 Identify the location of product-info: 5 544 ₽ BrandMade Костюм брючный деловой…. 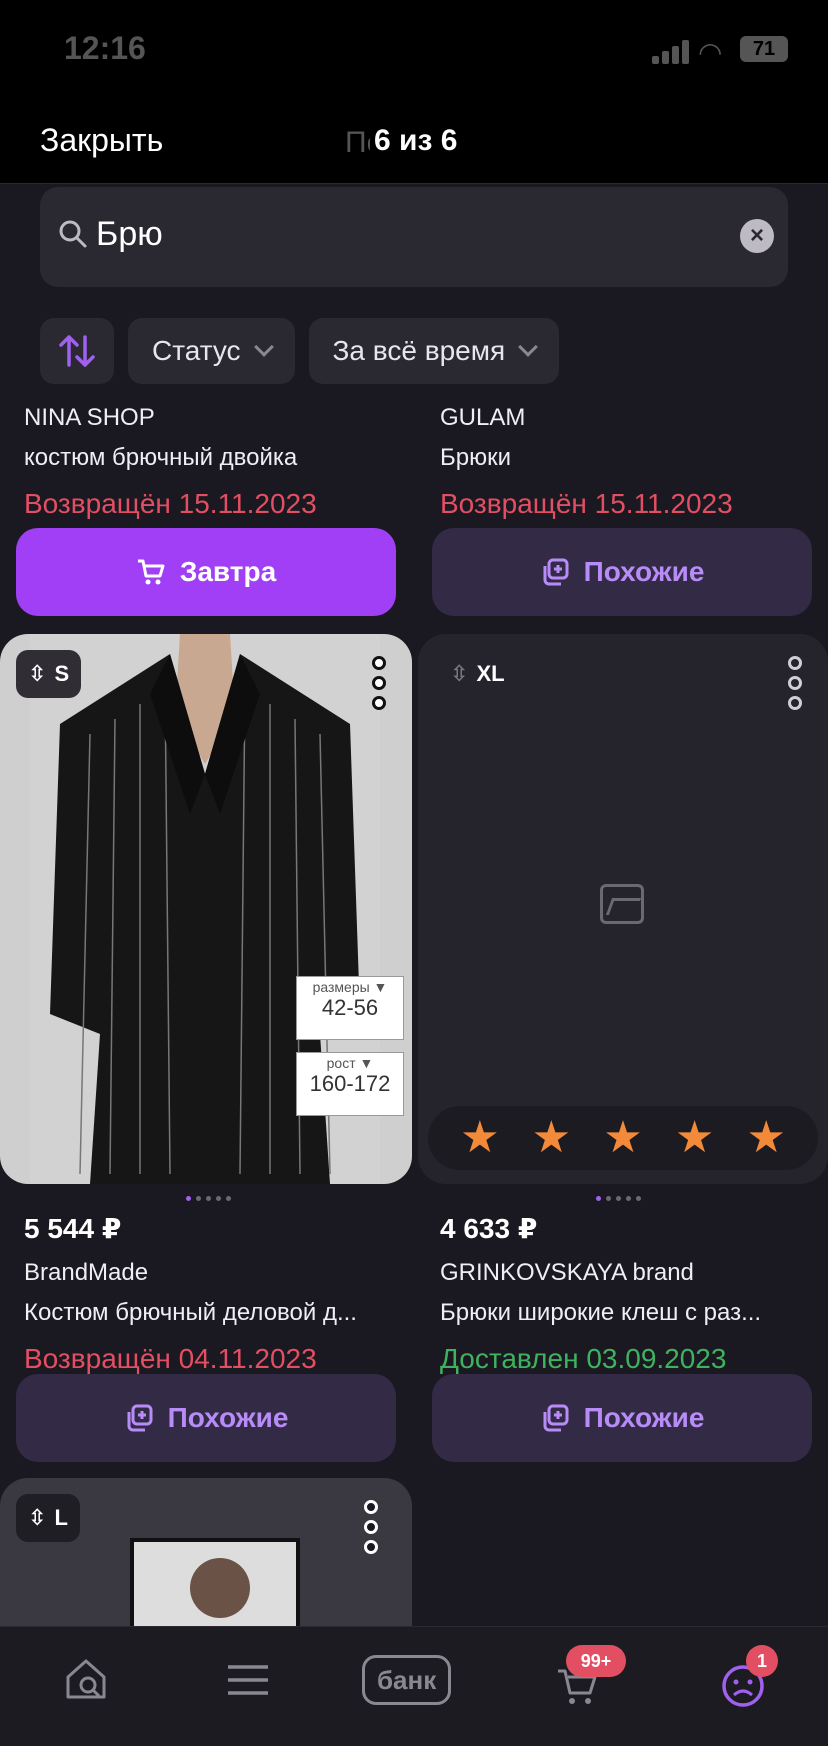
(222, 1293).